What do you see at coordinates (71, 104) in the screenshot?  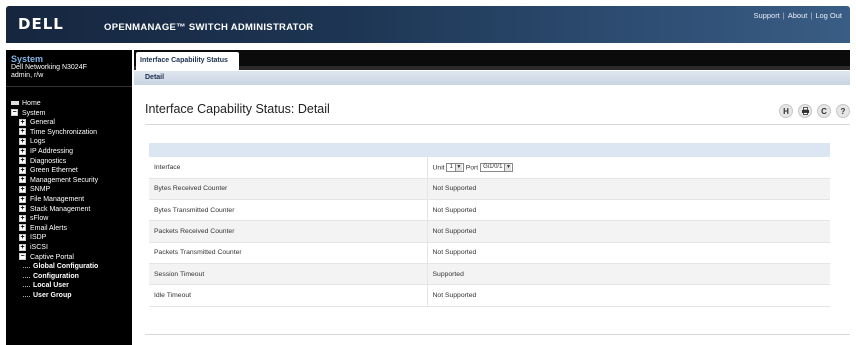 I see `nav-home: Home` at bounding box center [71, 104].